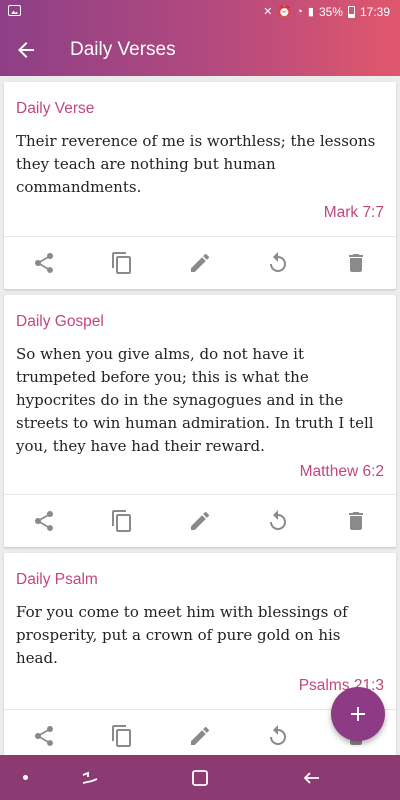 The height and width of the screenshot is (800, 400). What do you see at coordinates (57, 579) in the screenshot?
I see `card-title: Daily Psalm` at bounding box center [57, 579].